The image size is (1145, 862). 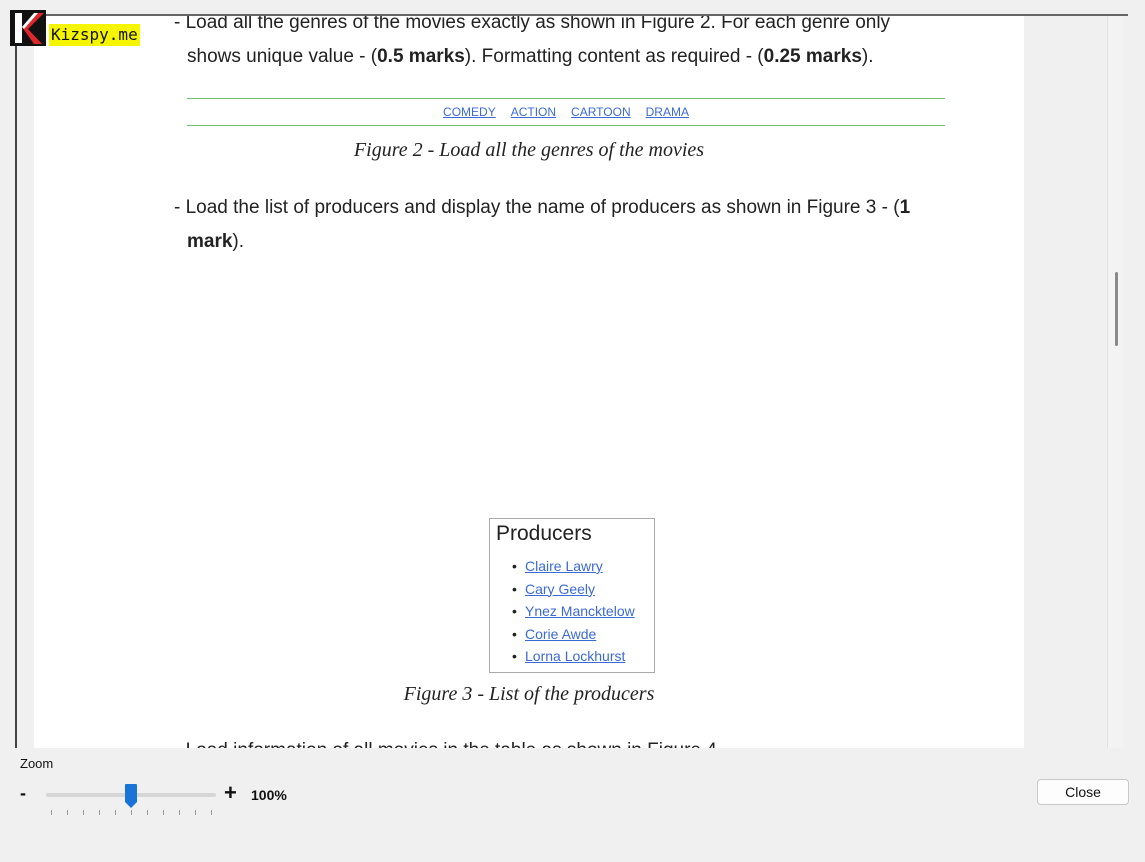 I want to click on genre-link-cartoon: CARTOON, so click(x=601, y=112).